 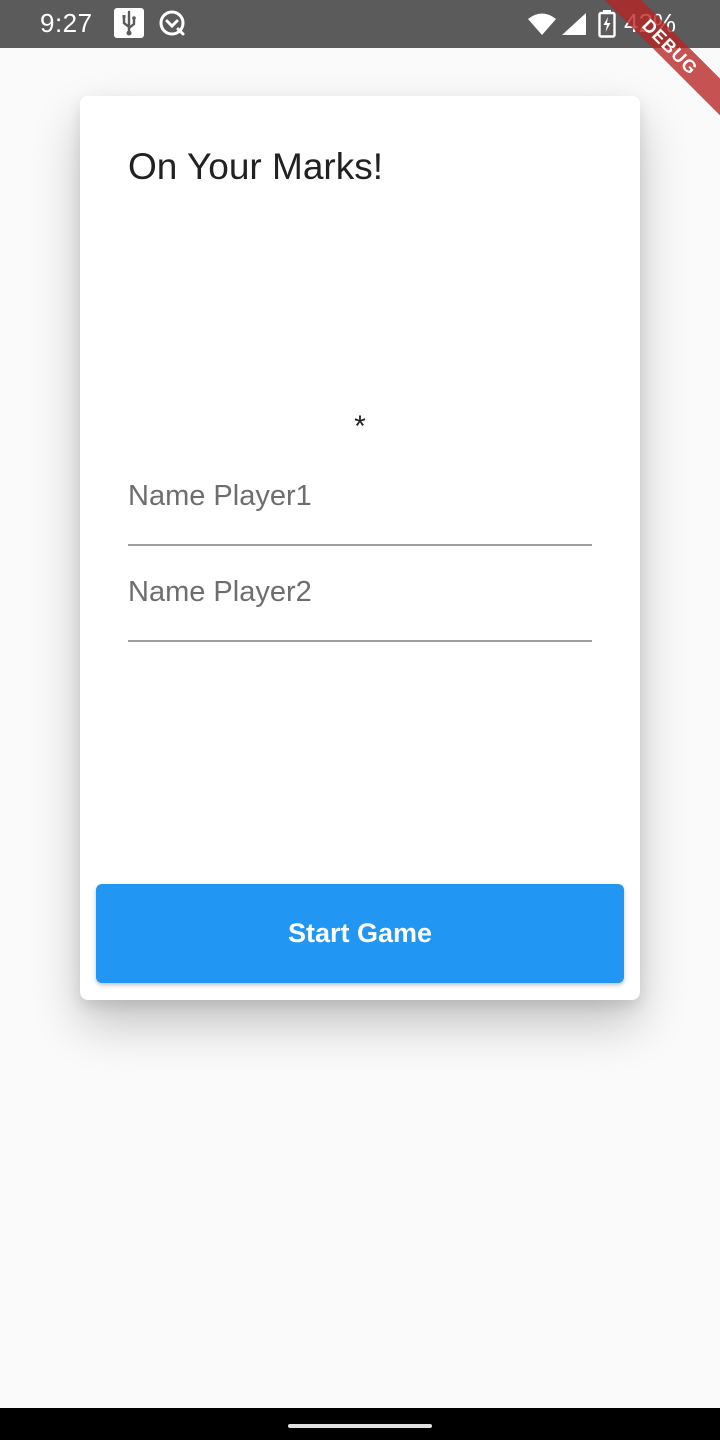 I want to click on asterisk-marker: *, so click(x=360, y=426).